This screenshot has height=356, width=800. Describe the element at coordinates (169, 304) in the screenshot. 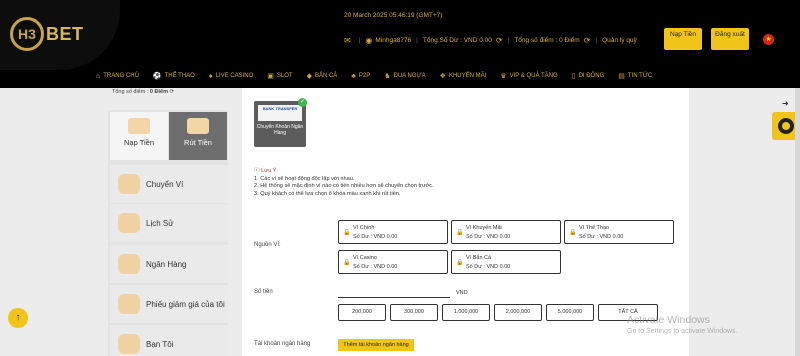

I see `sidebar-item-coupons: Phiếu giảm giá của tôi` at that location.